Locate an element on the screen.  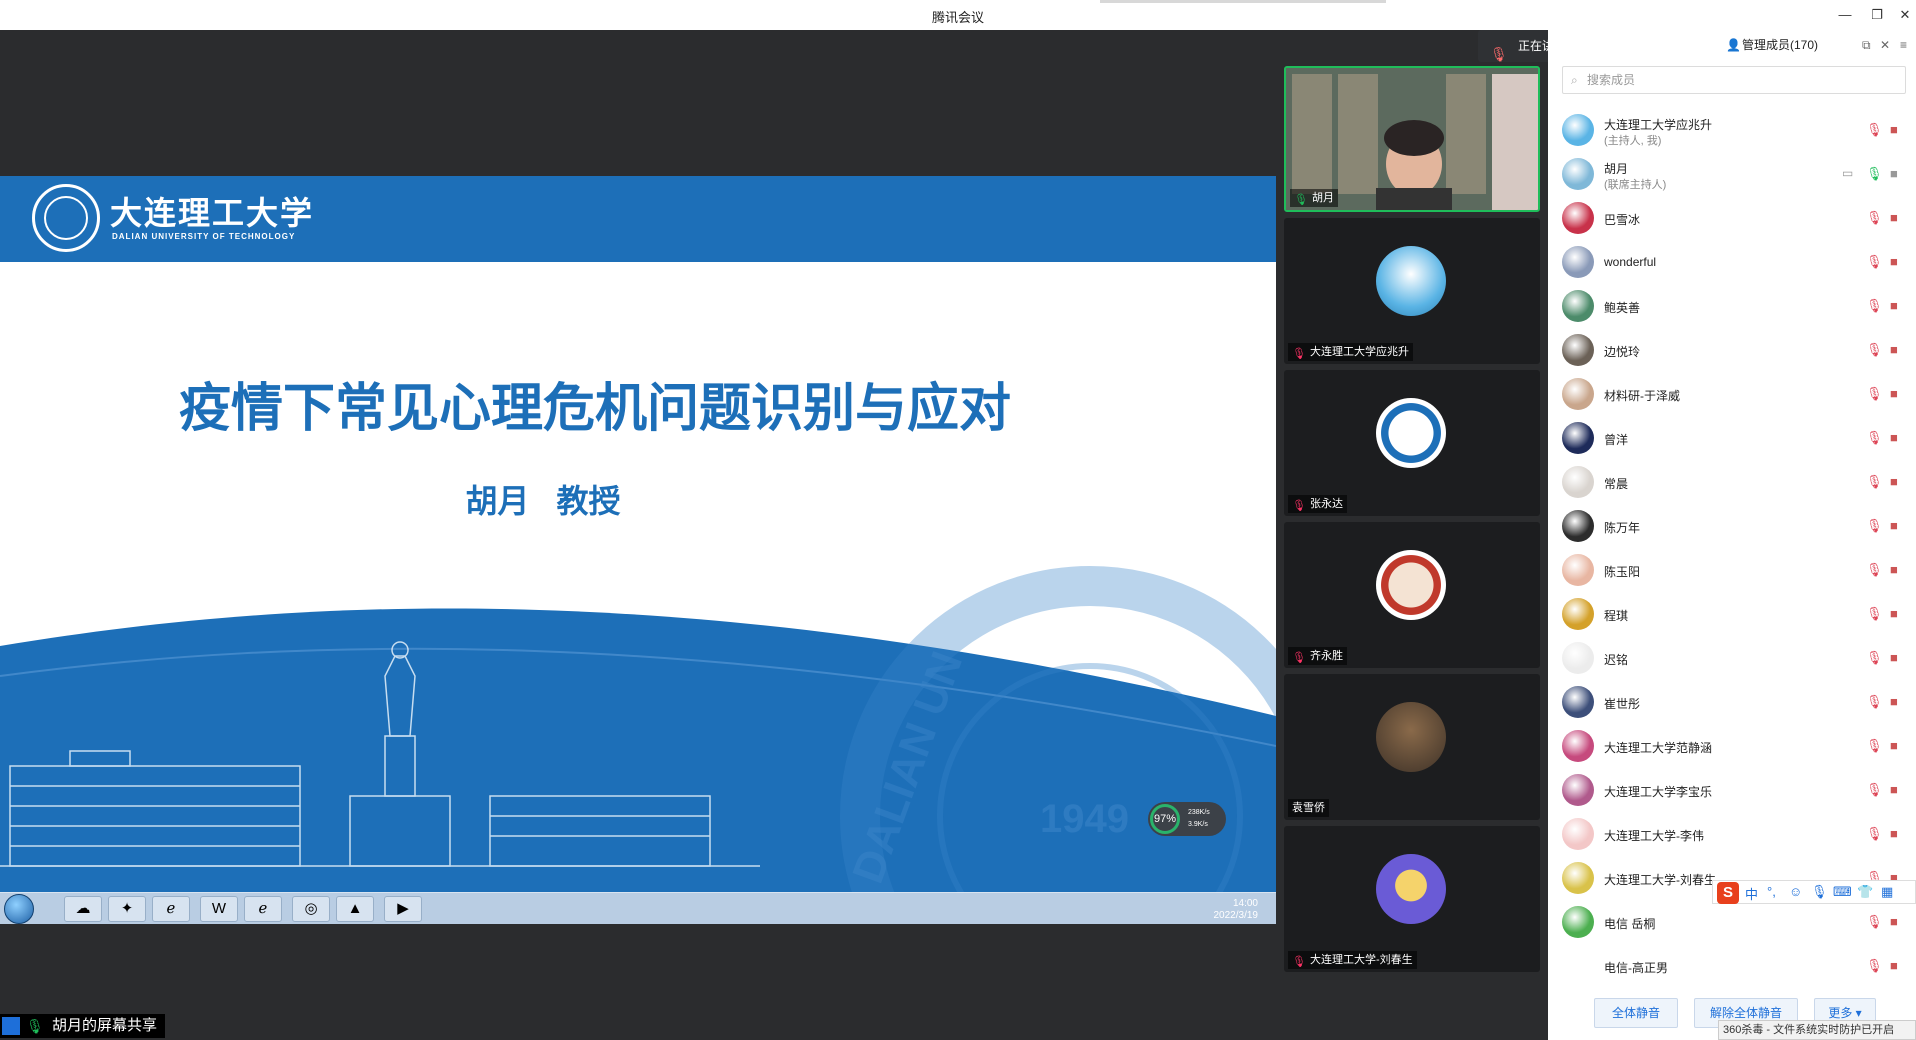
voice-icon: 🎙 is located at coordinates (1819, 892).